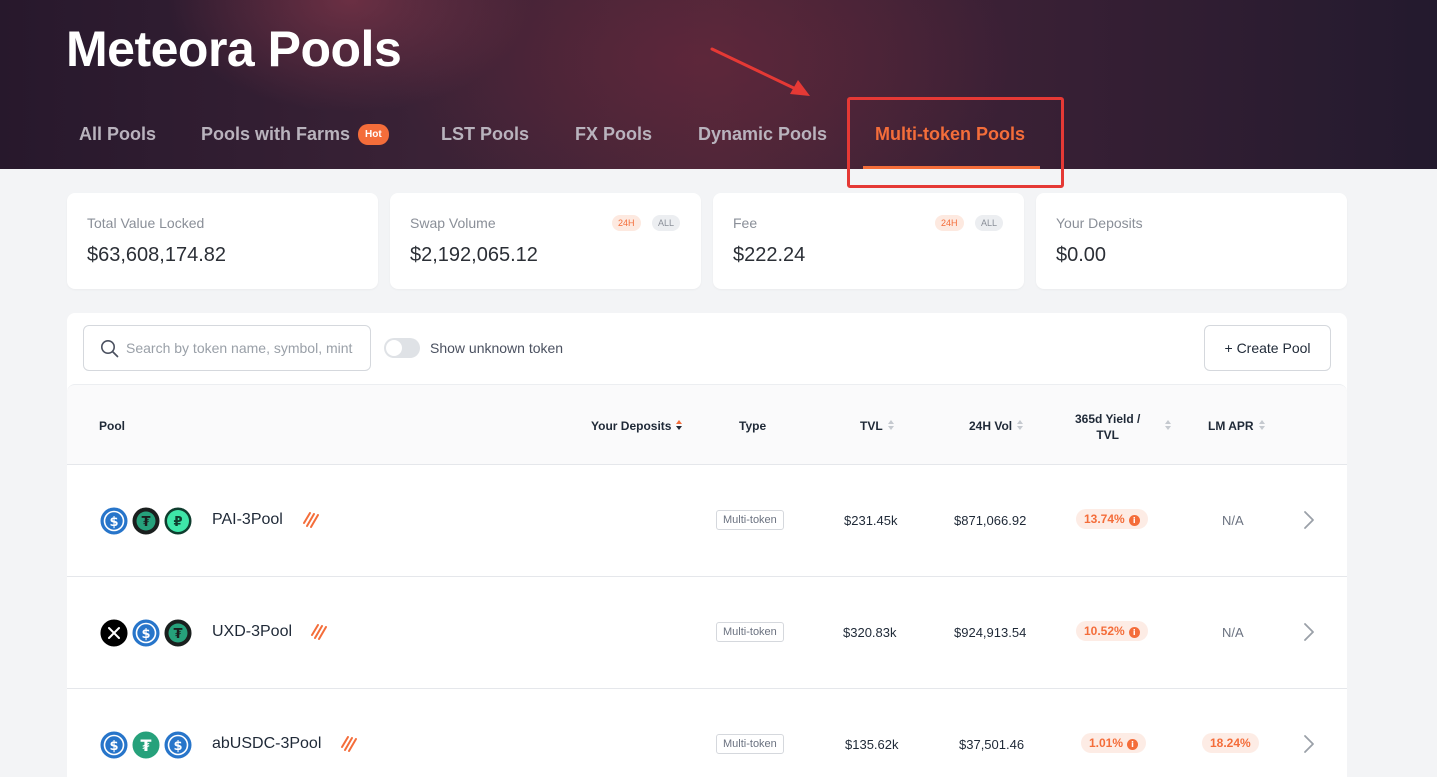 The height and width of the screenshot is (777, 1437). What do you see at coordinates (769, 255) in the screenshot?
I see `stat-value: $222.24` at bounding box center [769, 255].